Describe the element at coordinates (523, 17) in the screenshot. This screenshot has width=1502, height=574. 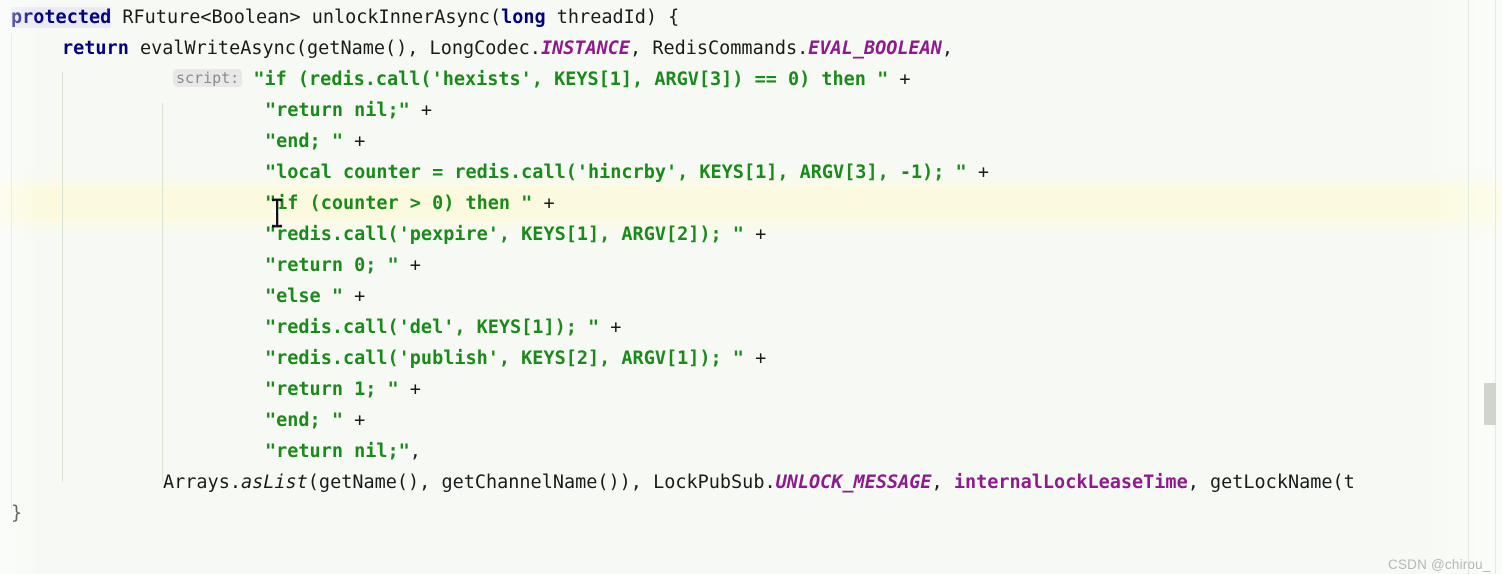
I see `token-keyword: long` at that location.